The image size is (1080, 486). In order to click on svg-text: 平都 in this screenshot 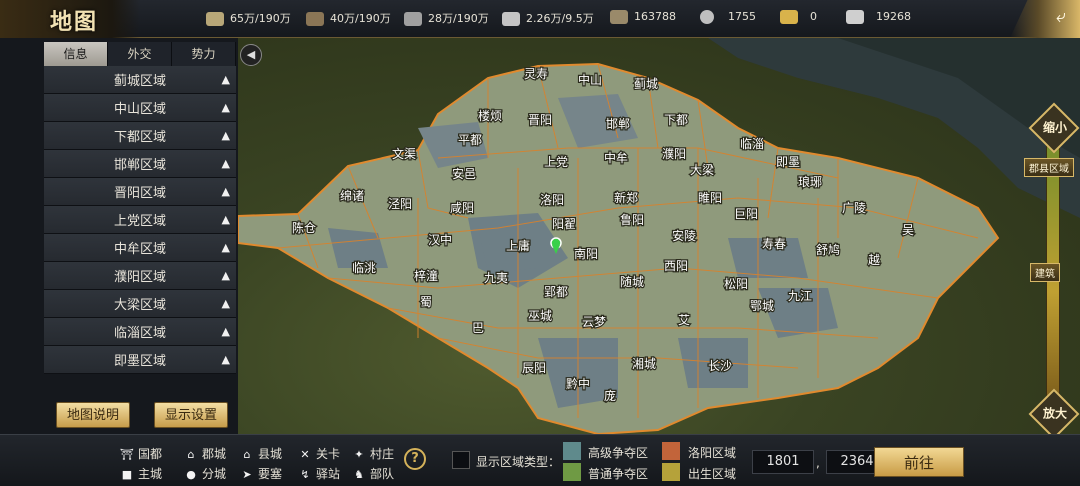, I will do `click(470, 140)`.